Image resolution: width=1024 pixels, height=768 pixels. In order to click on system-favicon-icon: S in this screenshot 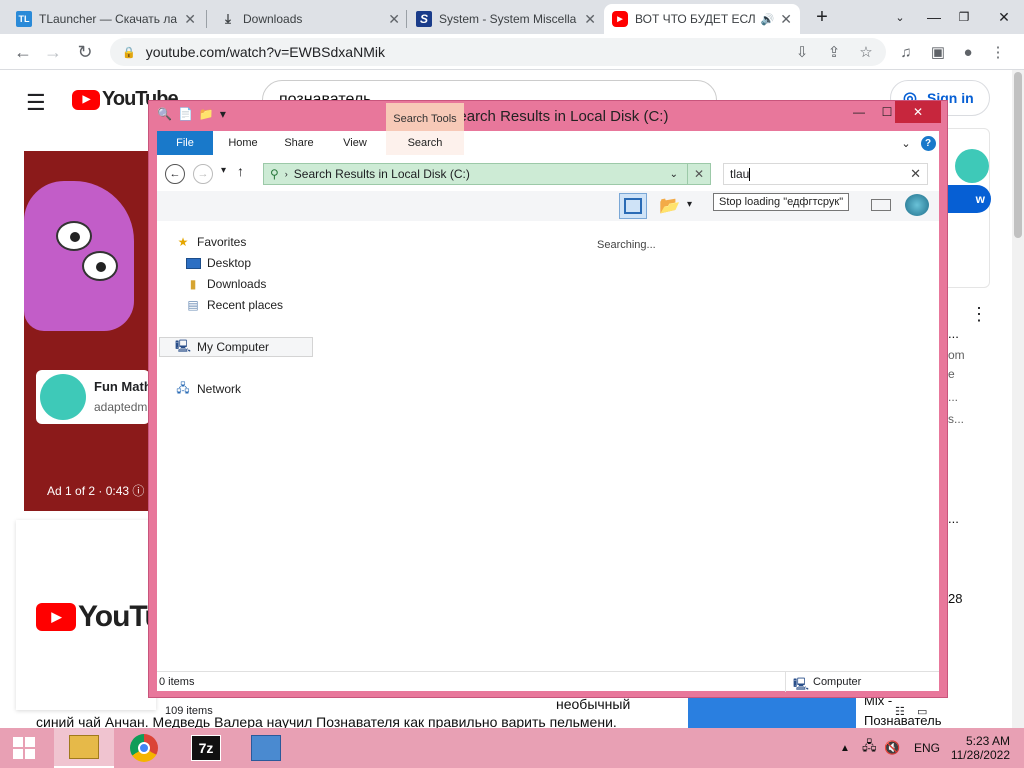, I will do `click(424, 19)`.